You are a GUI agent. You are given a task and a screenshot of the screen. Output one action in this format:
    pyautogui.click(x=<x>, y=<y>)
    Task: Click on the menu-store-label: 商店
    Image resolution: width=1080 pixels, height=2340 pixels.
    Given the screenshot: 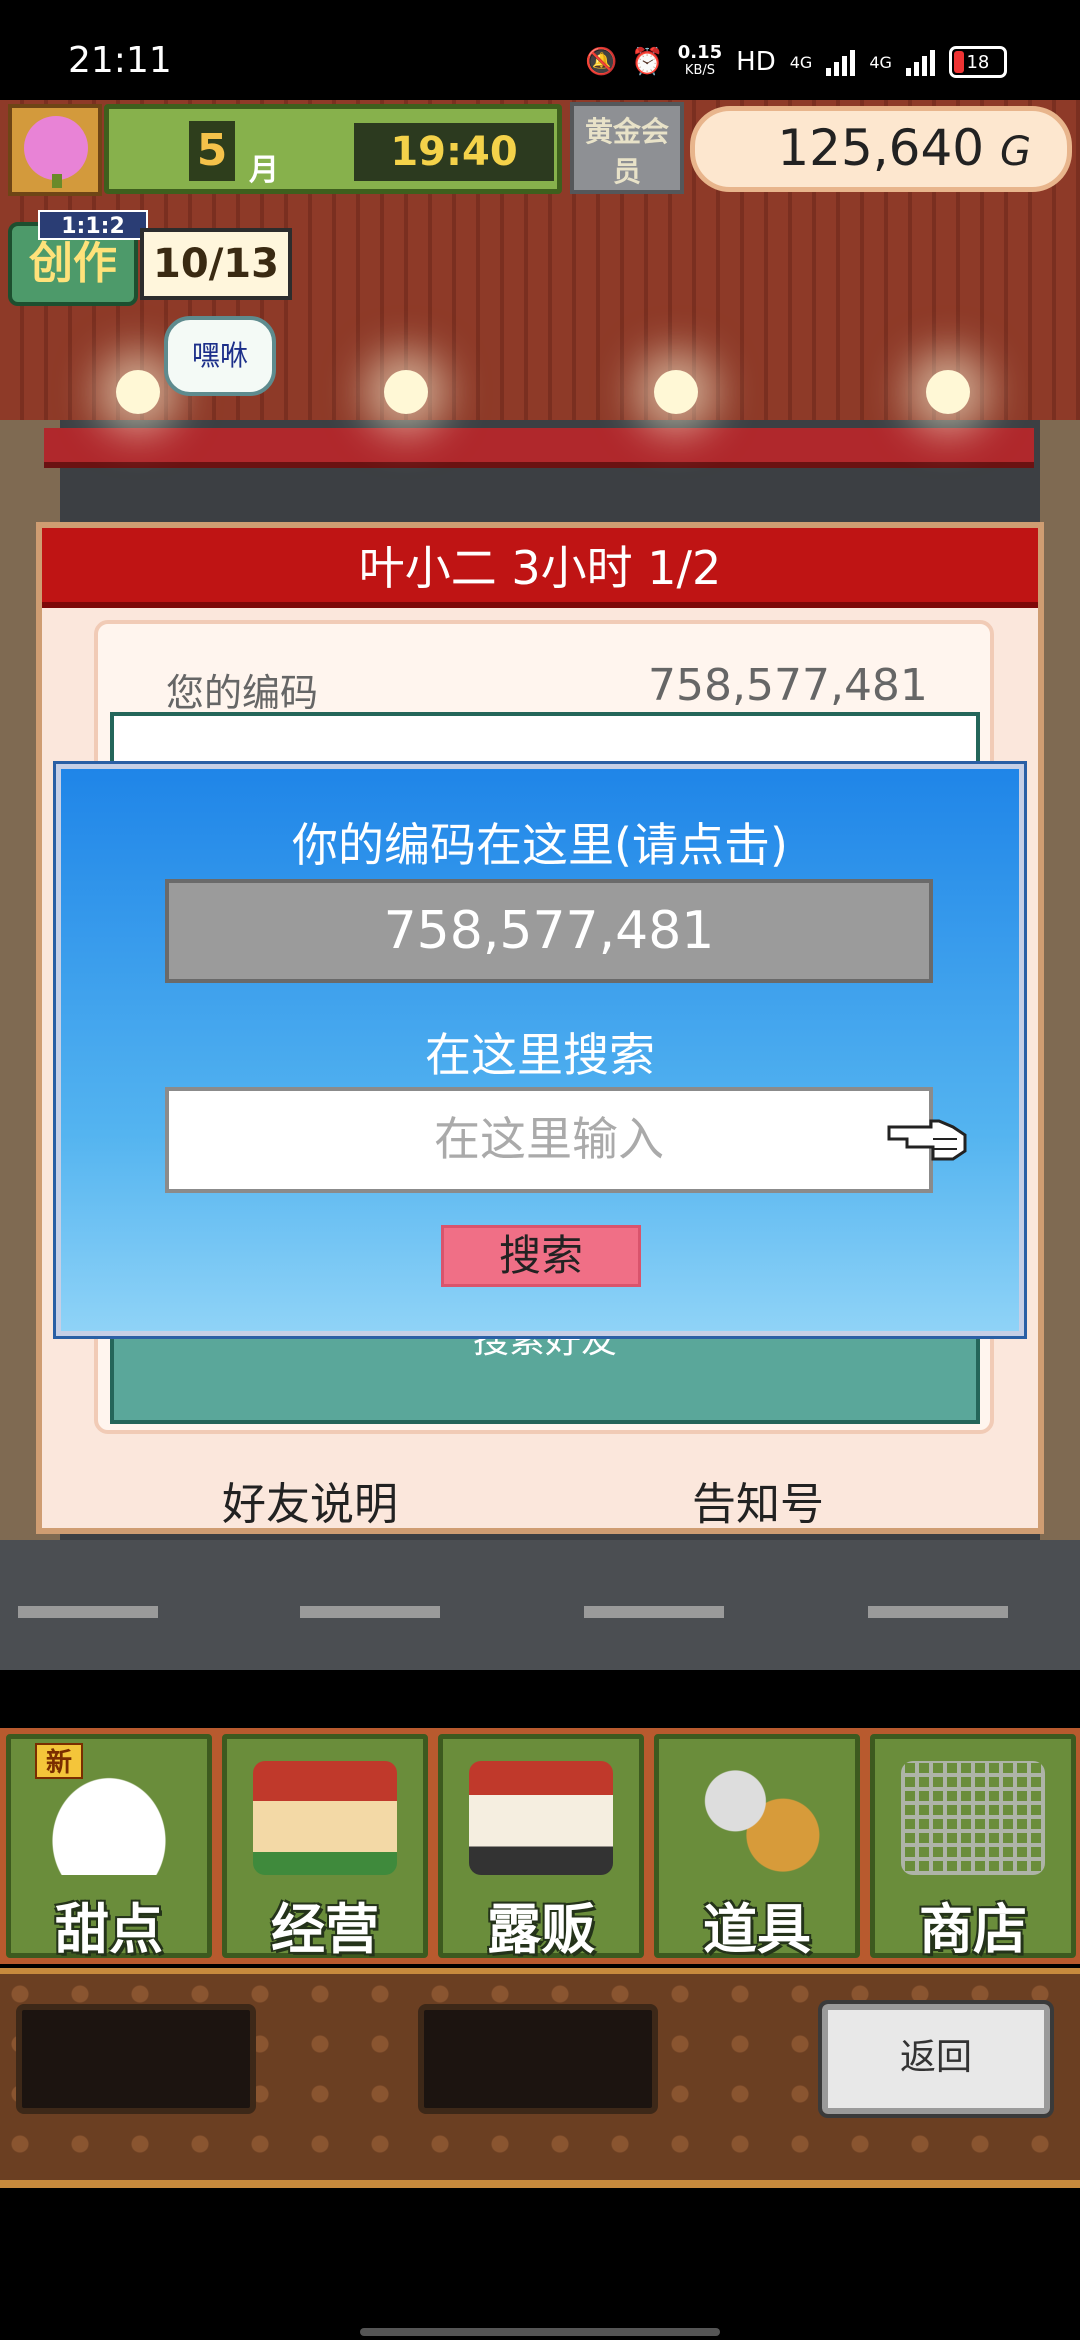 What is the action you would take?
    pyautogui.click(x=973, y=1929)
    